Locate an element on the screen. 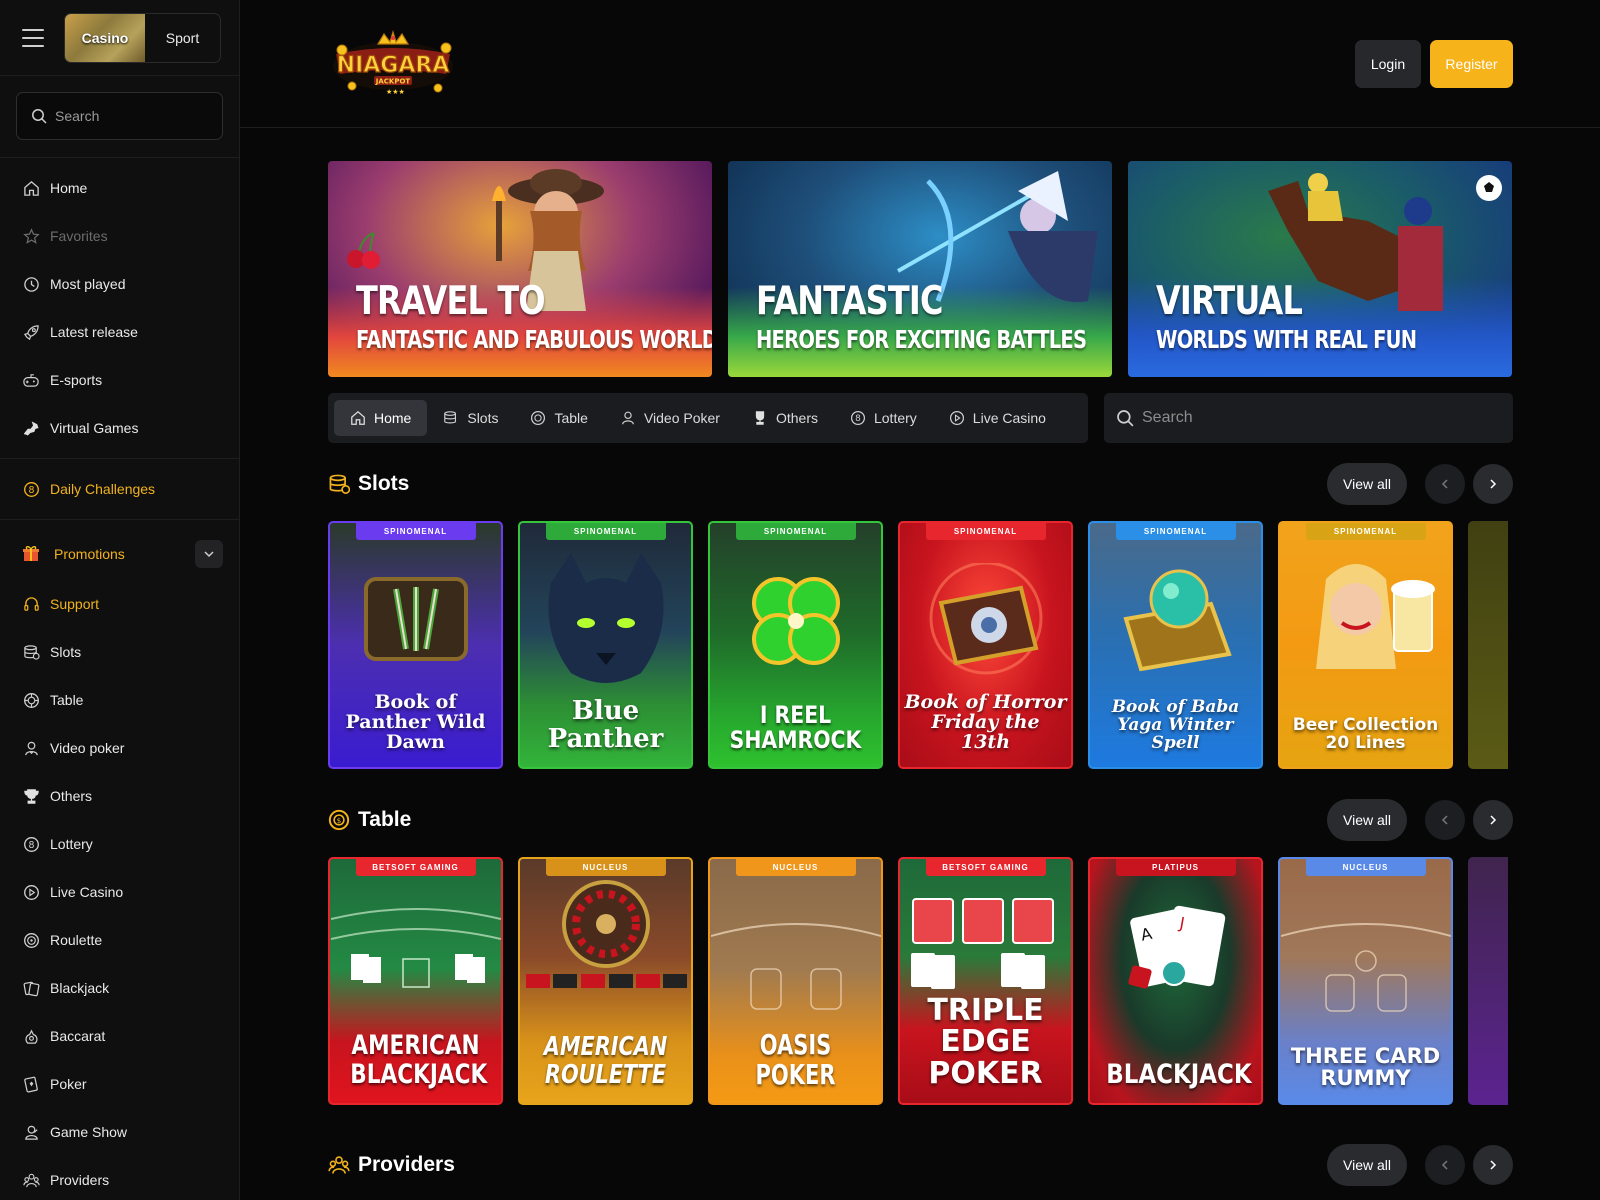 The height and width of the screenshot is (1200, 1600). casino-mode-button: Casino is located at coordinates (105, 37).